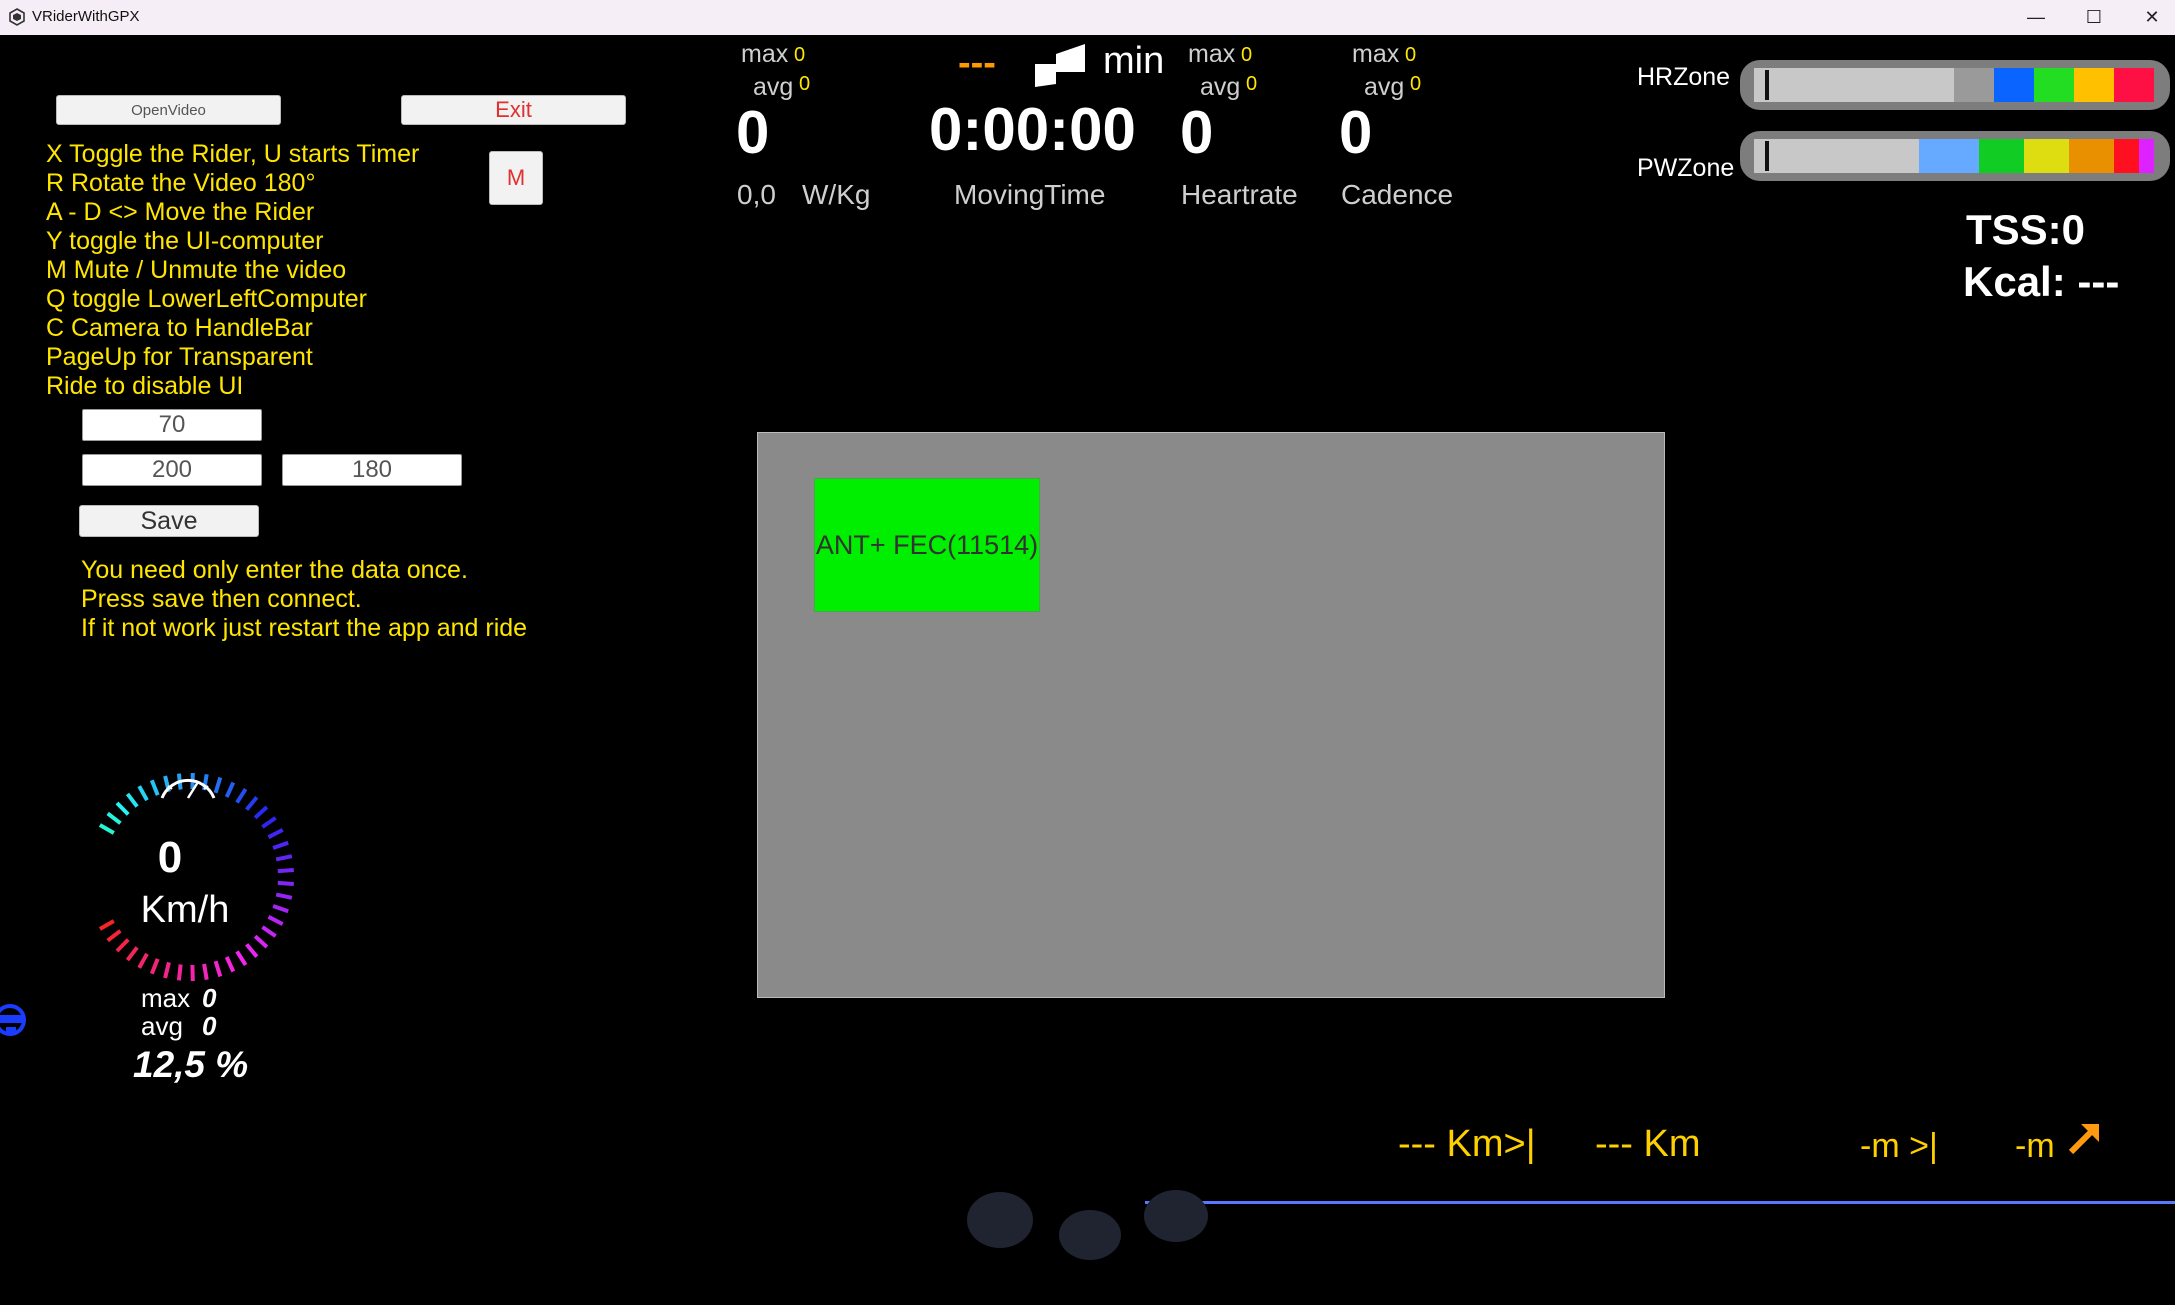 This screenshot has height=1305, width=2175. What do you see at coordinates (172, 425) in the screenshot?
I see `weight-input: 70` at bounding box center [172, 425].